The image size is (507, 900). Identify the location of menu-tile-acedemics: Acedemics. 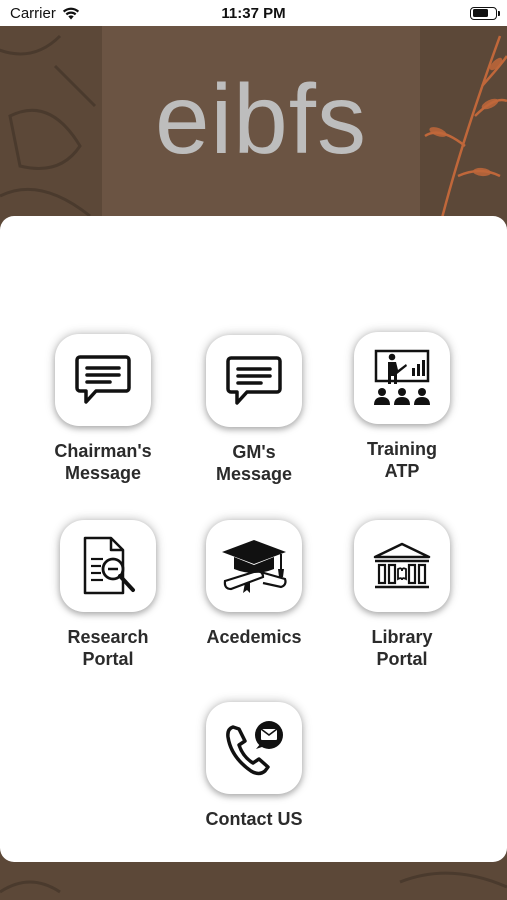
(254, 584).